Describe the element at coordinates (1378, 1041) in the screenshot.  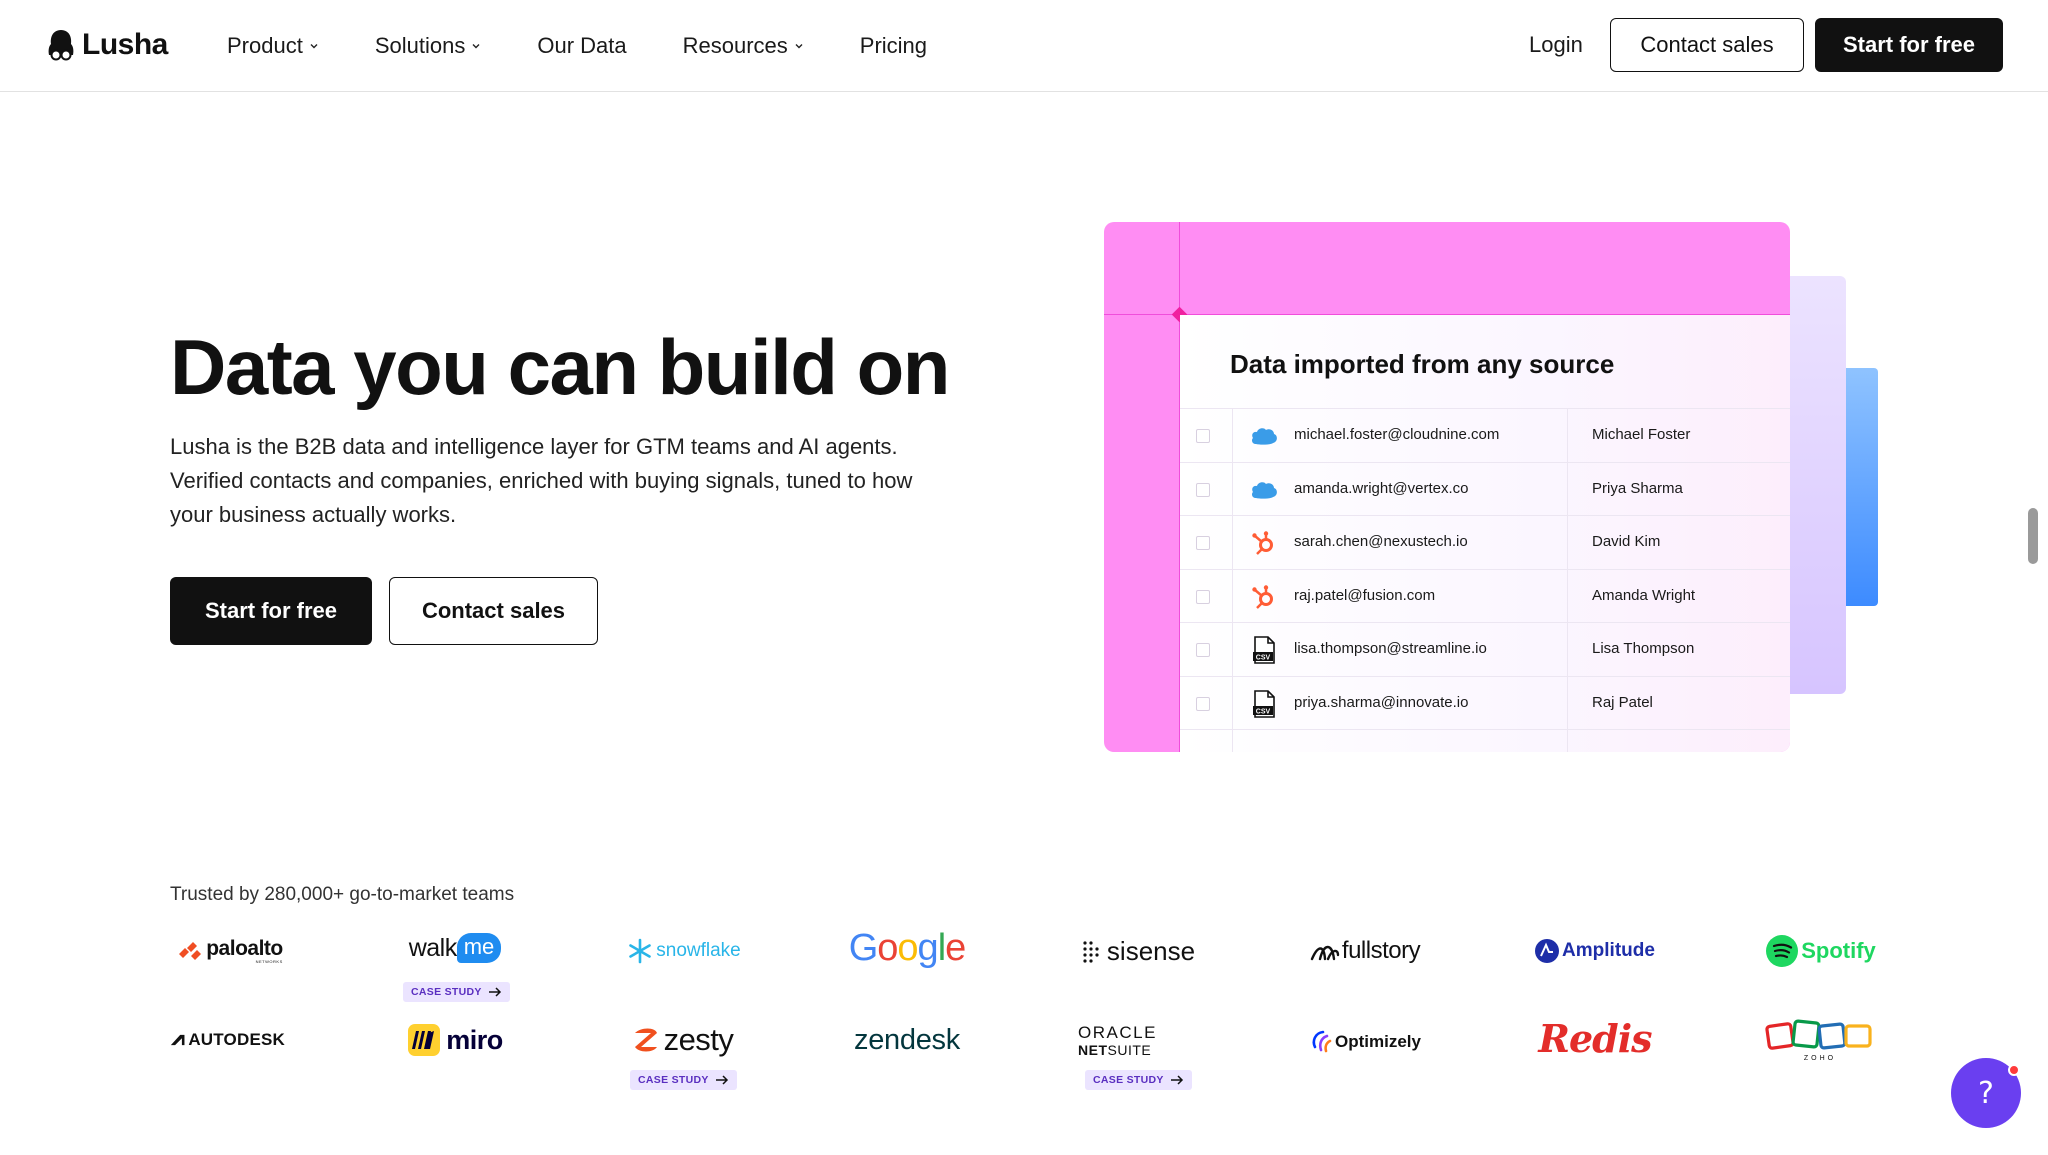
I see `optimizely-text: Optimizely` at that location.